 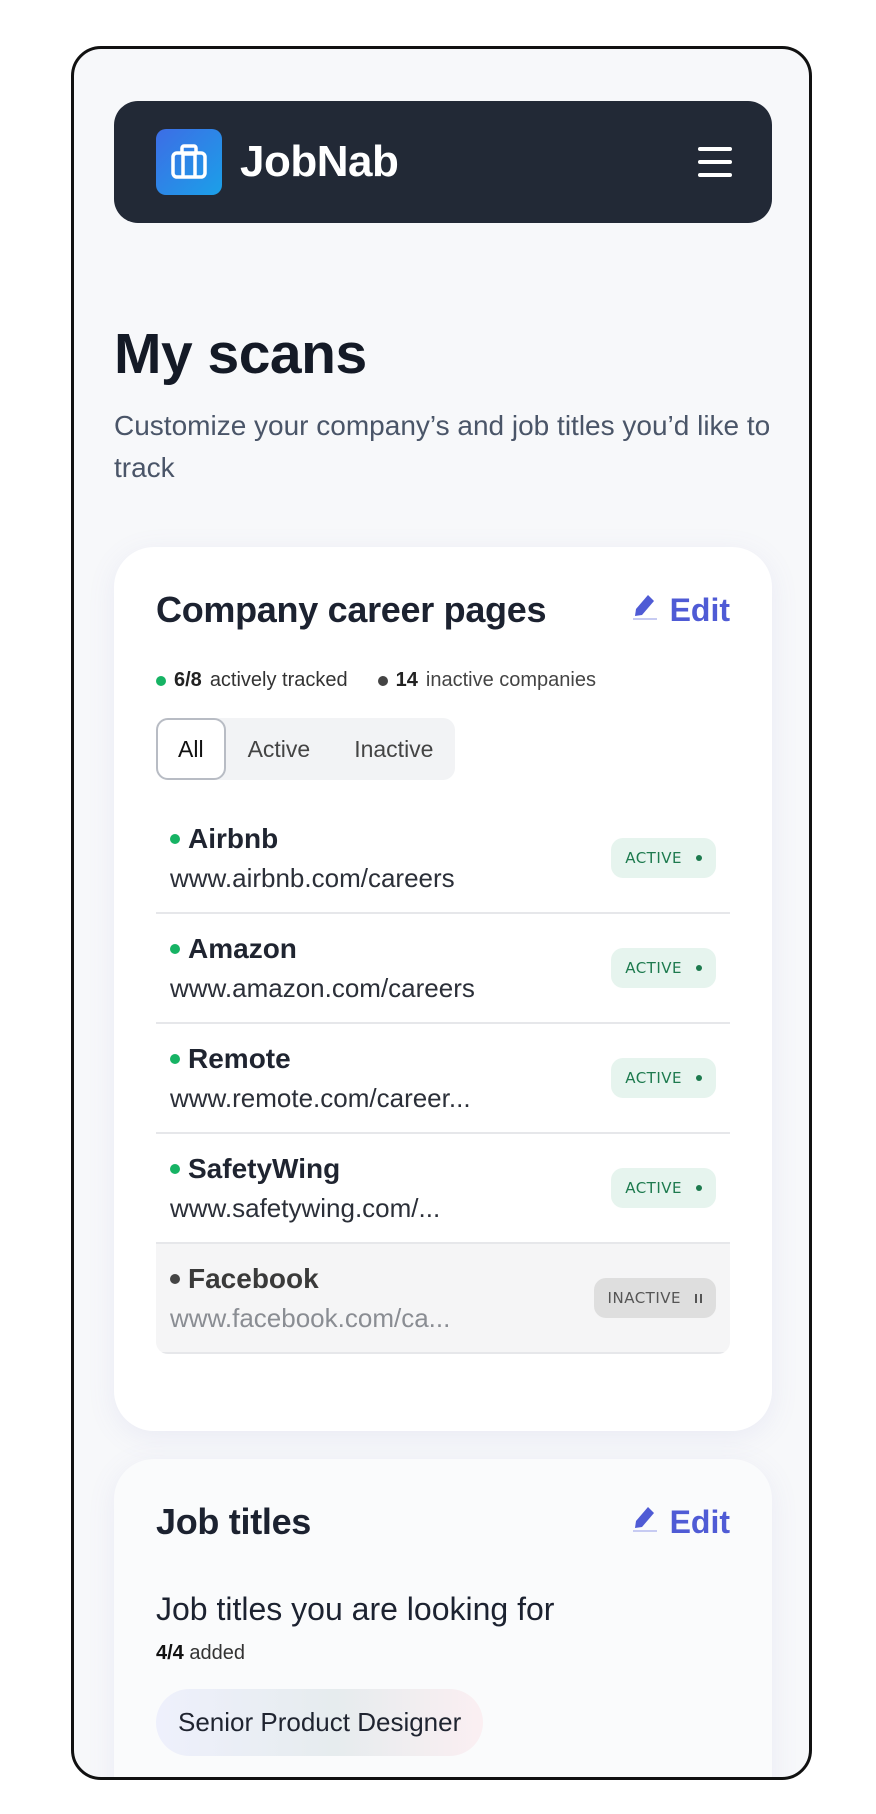 I want to click on edit-job-titles-button: Edit, so click(x=681, y=1522).